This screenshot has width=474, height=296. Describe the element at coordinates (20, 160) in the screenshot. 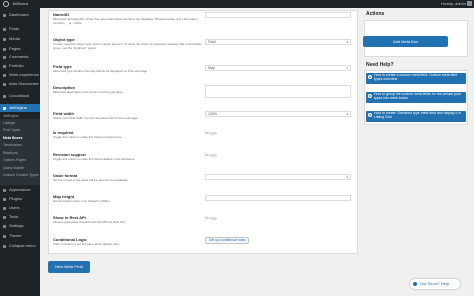

I see `submenu-item-options-pages: Options Pages` at that location.